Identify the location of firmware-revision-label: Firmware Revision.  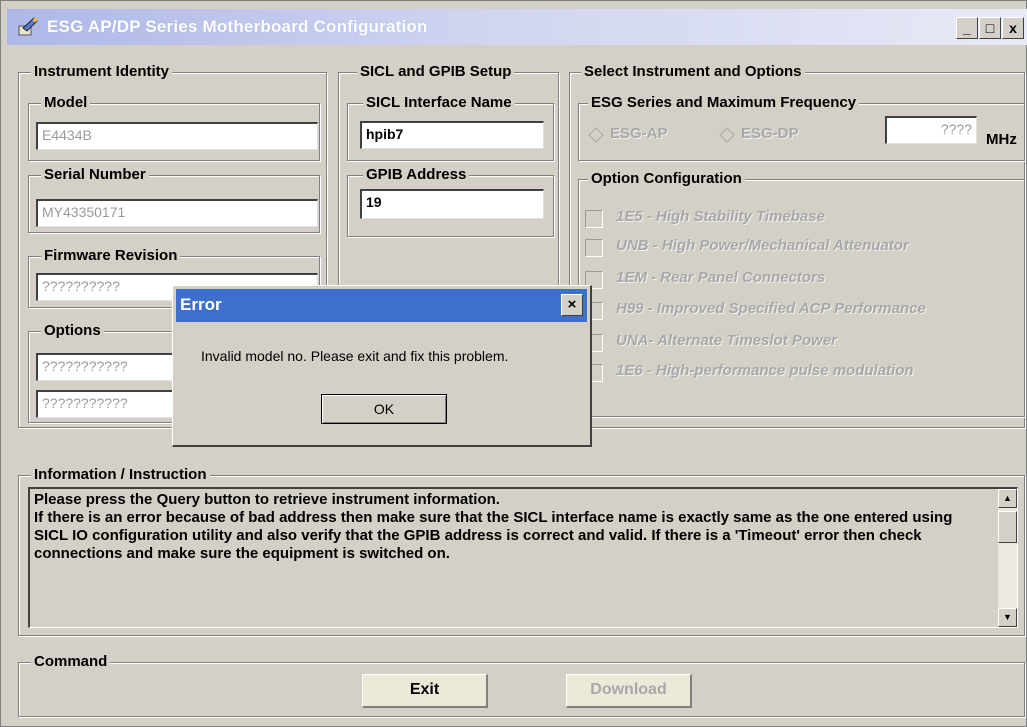
(111, 256).